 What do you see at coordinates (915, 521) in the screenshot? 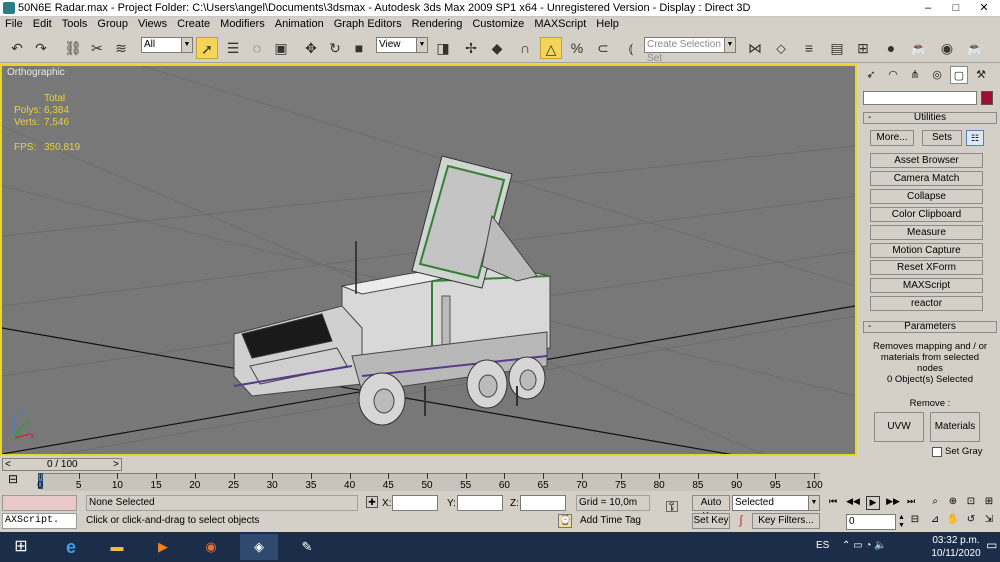
I see `time-config-icon: ⊟` at bounding box center [915, 521].